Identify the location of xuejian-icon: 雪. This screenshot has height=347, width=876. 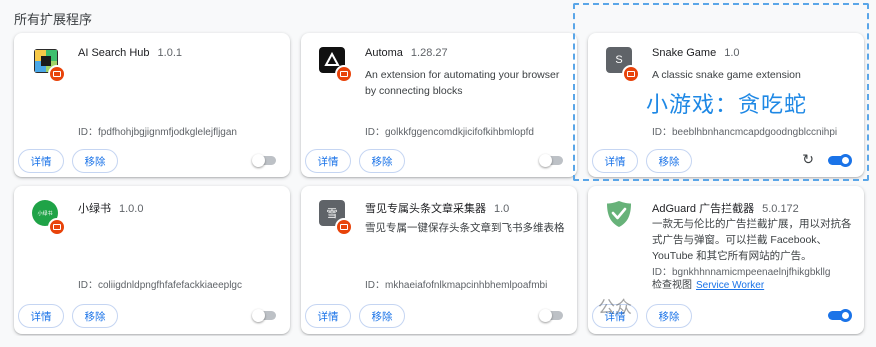
(336, 218).